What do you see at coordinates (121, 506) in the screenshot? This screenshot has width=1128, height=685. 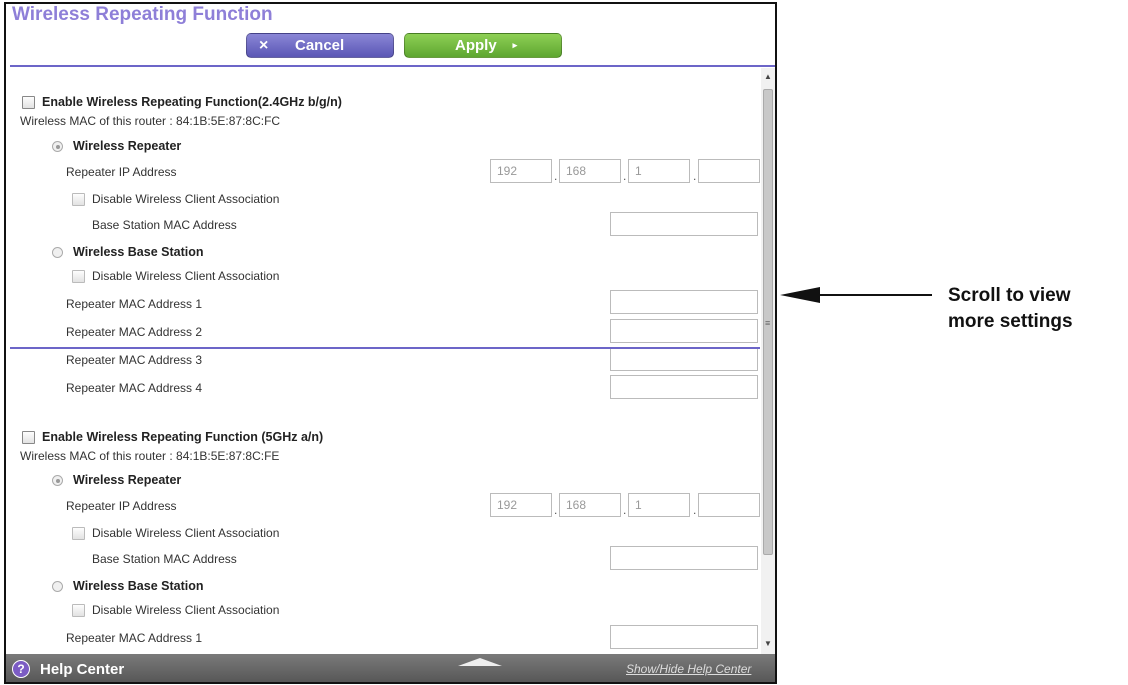 I see `repeater-ip-5-label: Repeater IP Address` at bounding box center [121, 506].